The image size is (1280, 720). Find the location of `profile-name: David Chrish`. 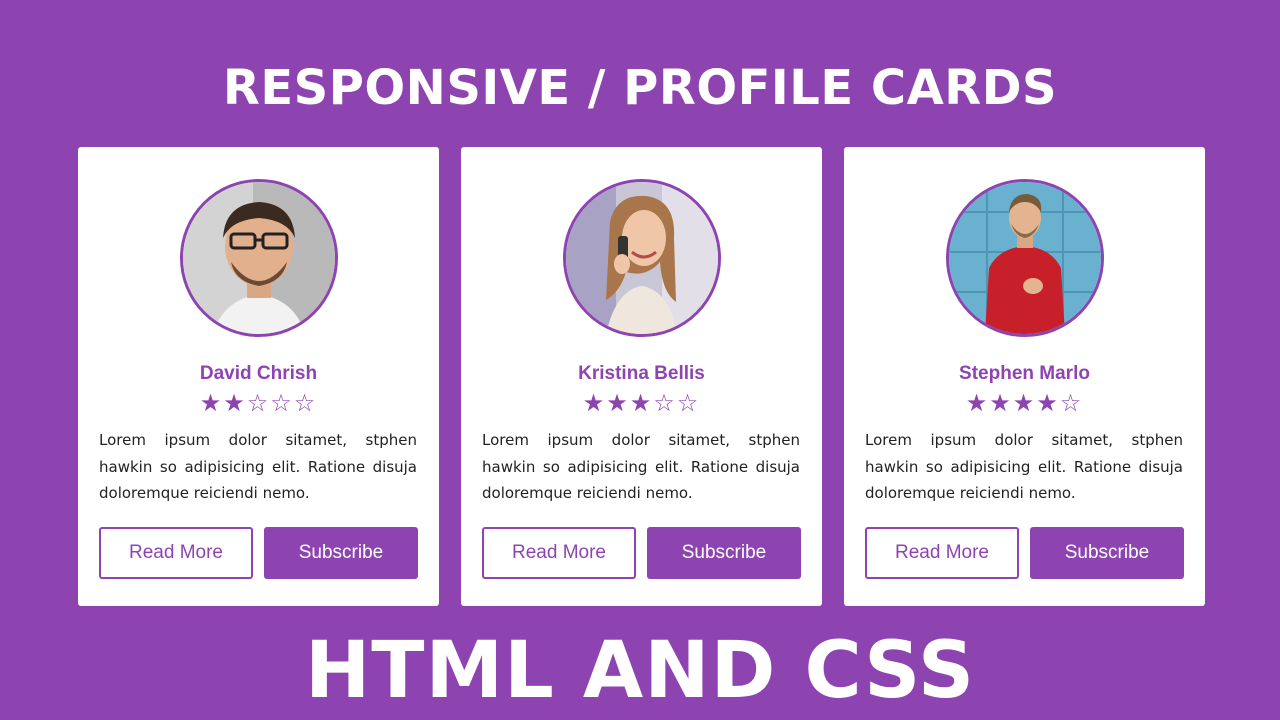

profile-name: David Chrish is located at coordinates (258, 373).